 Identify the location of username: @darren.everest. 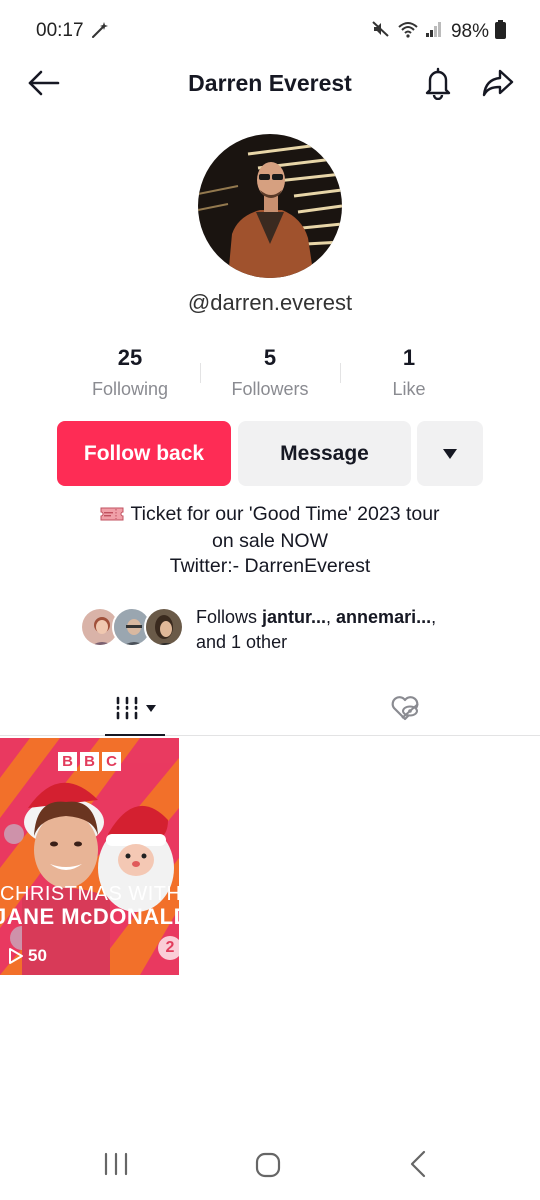
(270, 302).